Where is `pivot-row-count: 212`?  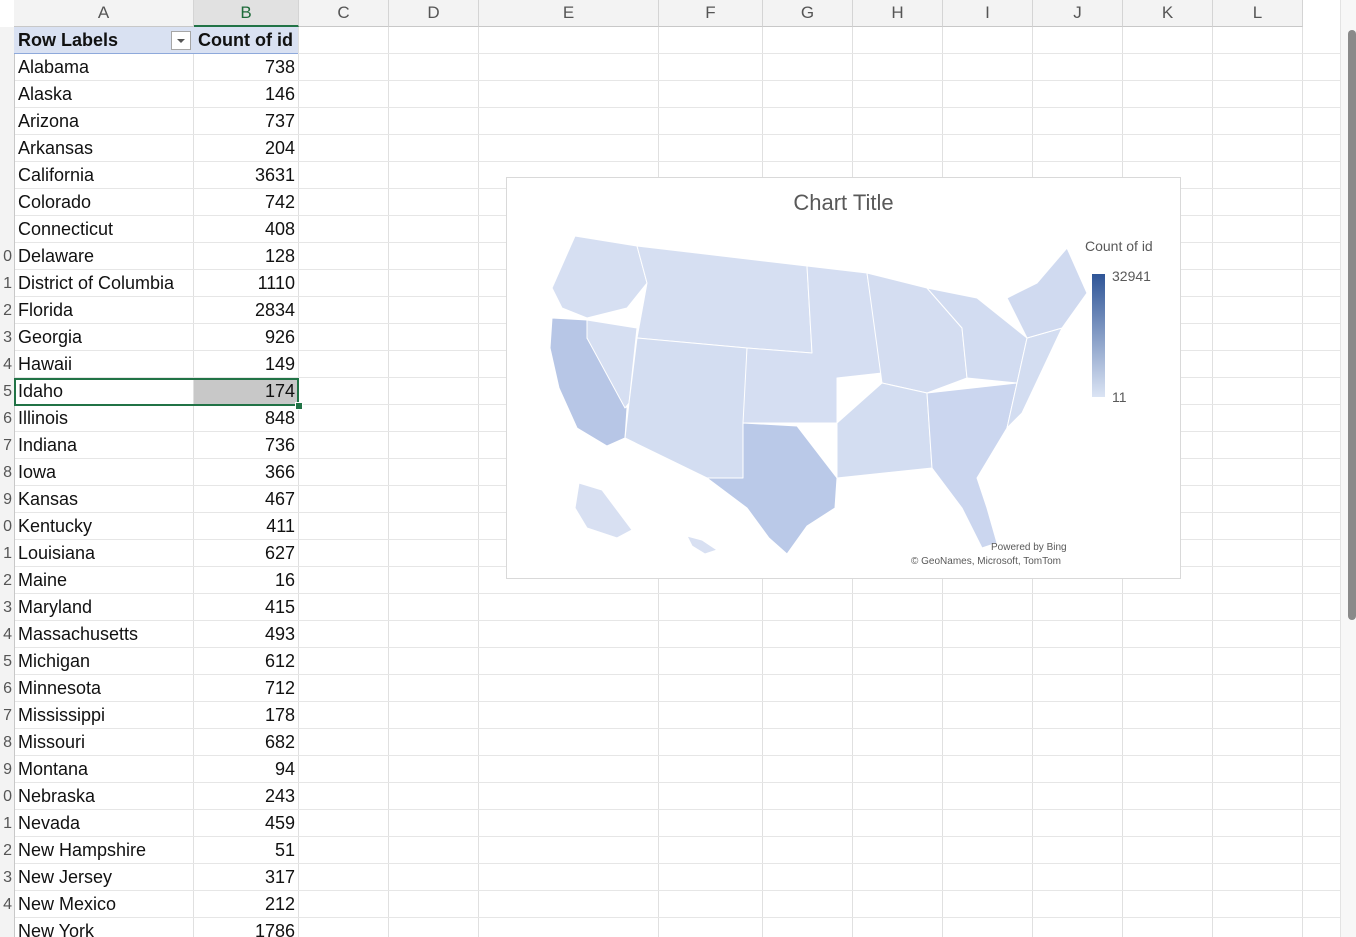 pivot-row-count: 212 is located at coordinates (246, 904).